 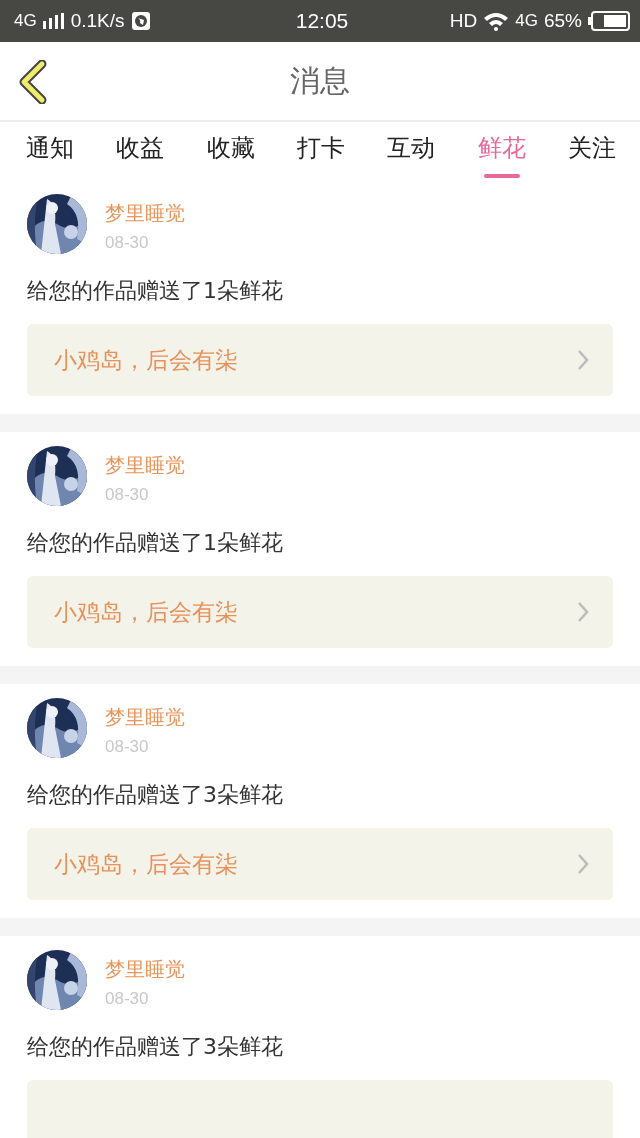 I want to click on tab: 收藏, so click(x=230, y=151).